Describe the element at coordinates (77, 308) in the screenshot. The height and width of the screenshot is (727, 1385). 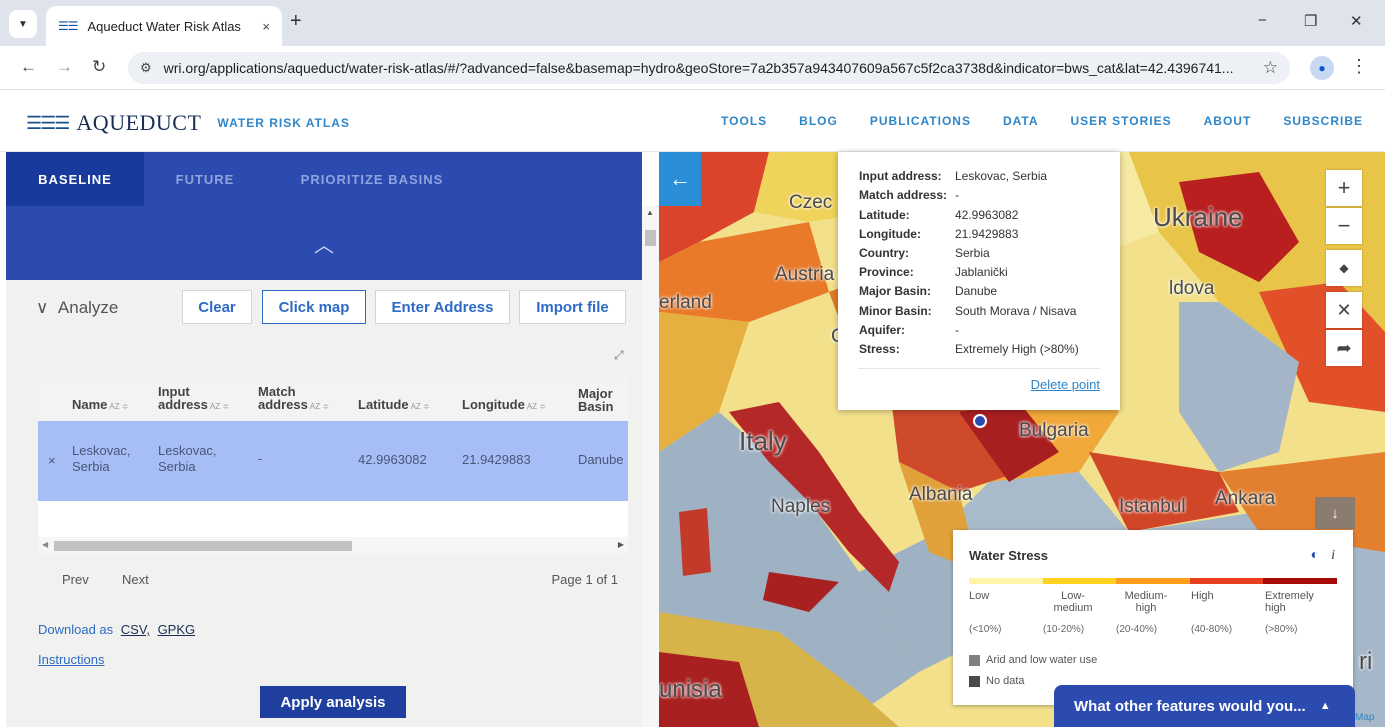
I see `analyze-heading: ∨ Analyze` at that location.